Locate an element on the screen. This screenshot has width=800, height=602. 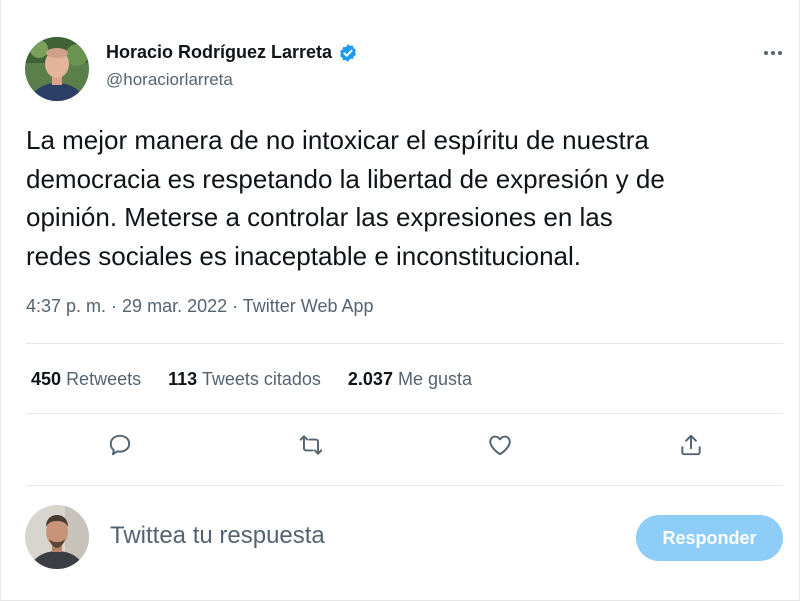
tweet-time: 4:37 p. m. is located at coordinates (66, 306).